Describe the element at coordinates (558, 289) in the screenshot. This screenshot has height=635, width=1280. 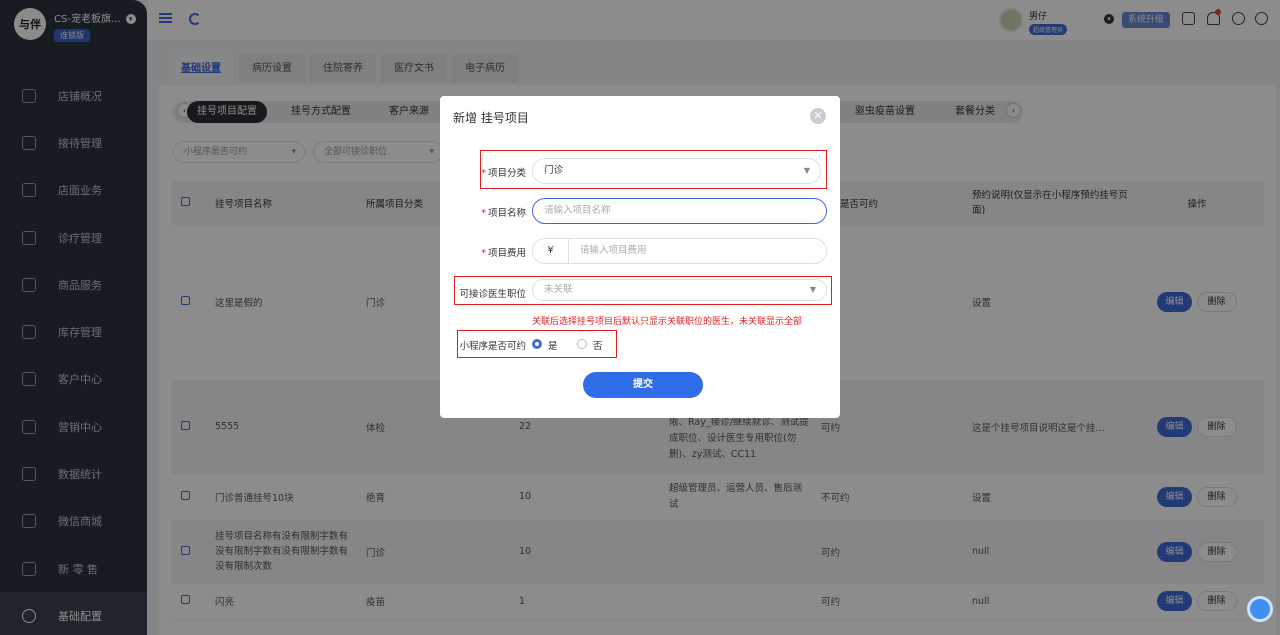
I see `position-placeholder: 未关联` at that location.